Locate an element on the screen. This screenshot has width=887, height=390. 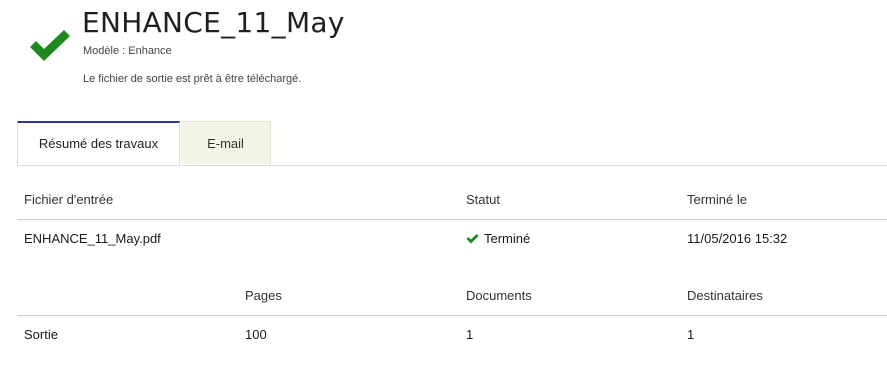
tab-email: E-mail is located at coordinates (226, 142).